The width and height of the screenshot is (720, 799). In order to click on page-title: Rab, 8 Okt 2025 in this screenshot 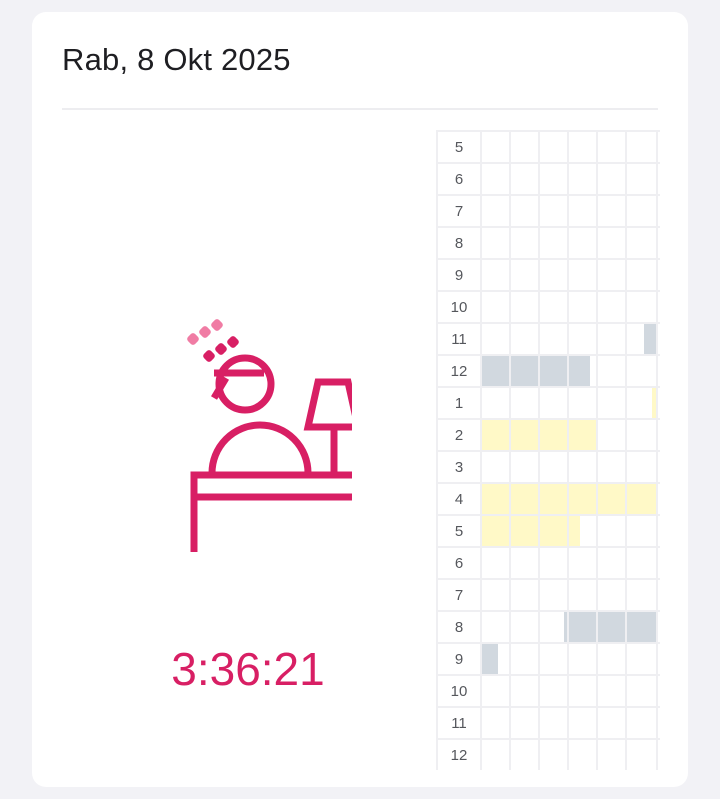, I will do `click(176, 59)`.